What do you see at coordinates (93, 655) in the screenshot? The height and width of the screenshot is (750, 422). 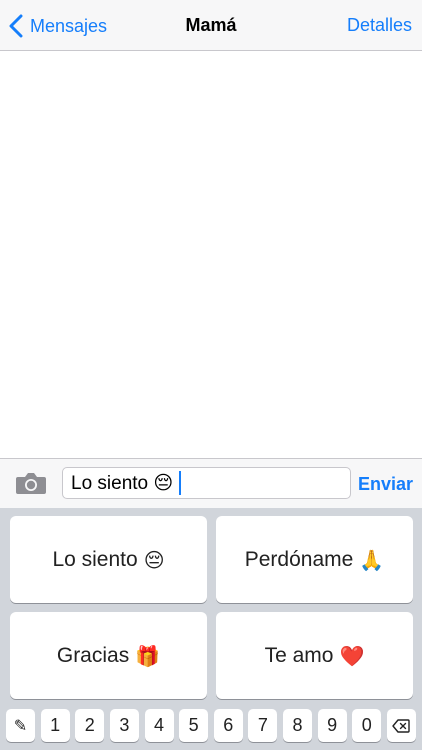 I see `phrase-key-label: Gracias` at bounding box center [93, 655].